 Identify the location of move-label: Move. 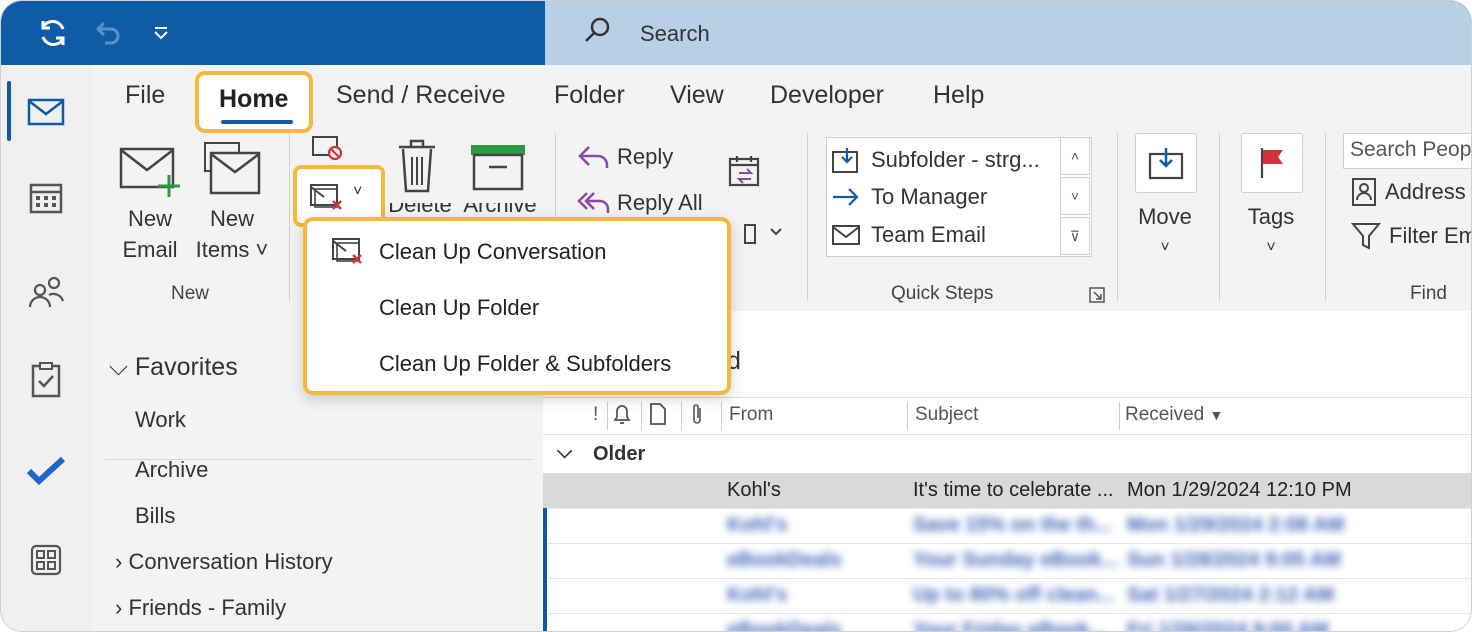
(1165, 216).